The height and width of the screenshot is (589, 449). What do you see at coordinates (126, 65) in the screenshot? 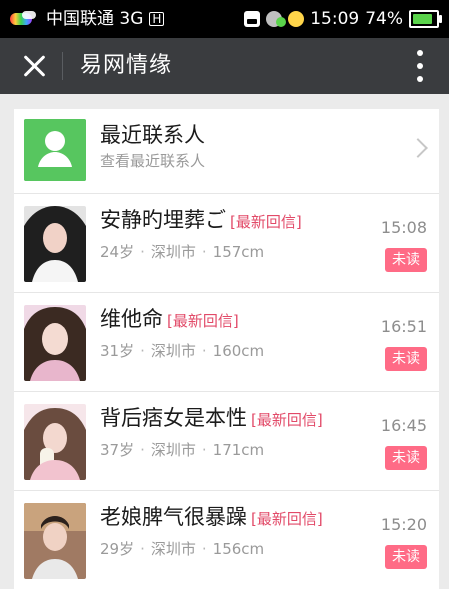
I see `page-title: 易网情缘` at bounding box center [126, 65].